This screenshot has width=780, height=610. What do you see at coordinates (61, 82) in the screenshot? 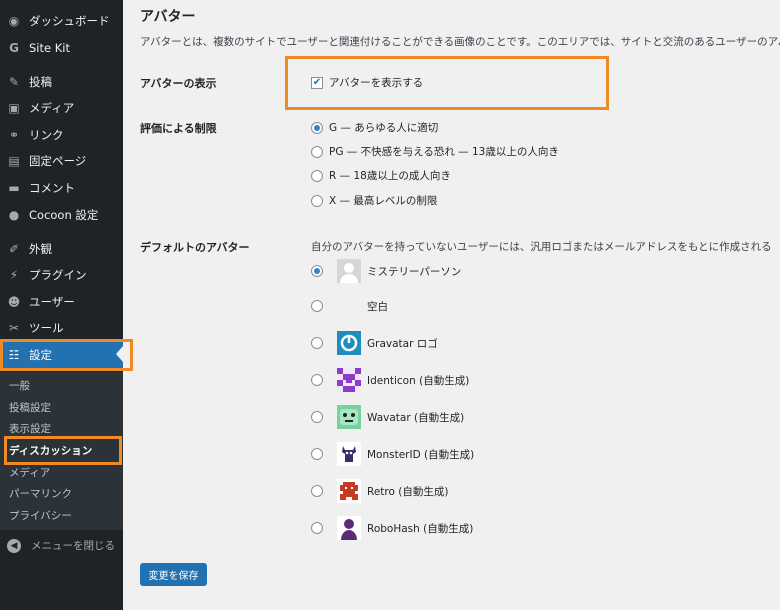
I see `menu-item-posts: ✎ 投稿` at bounding box center [61, 82].